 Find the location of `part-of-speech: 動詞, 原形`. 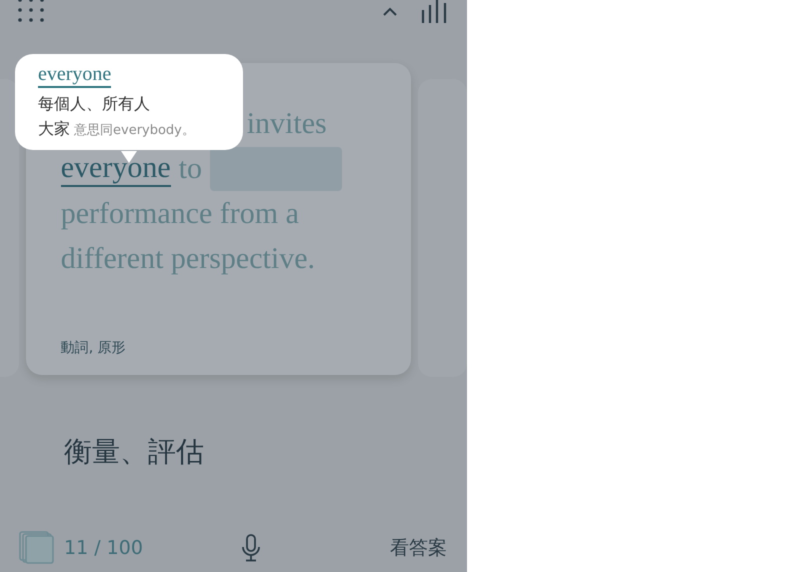

part-of-speech: 動詞, 原形 is located at coordinates (93, 348).